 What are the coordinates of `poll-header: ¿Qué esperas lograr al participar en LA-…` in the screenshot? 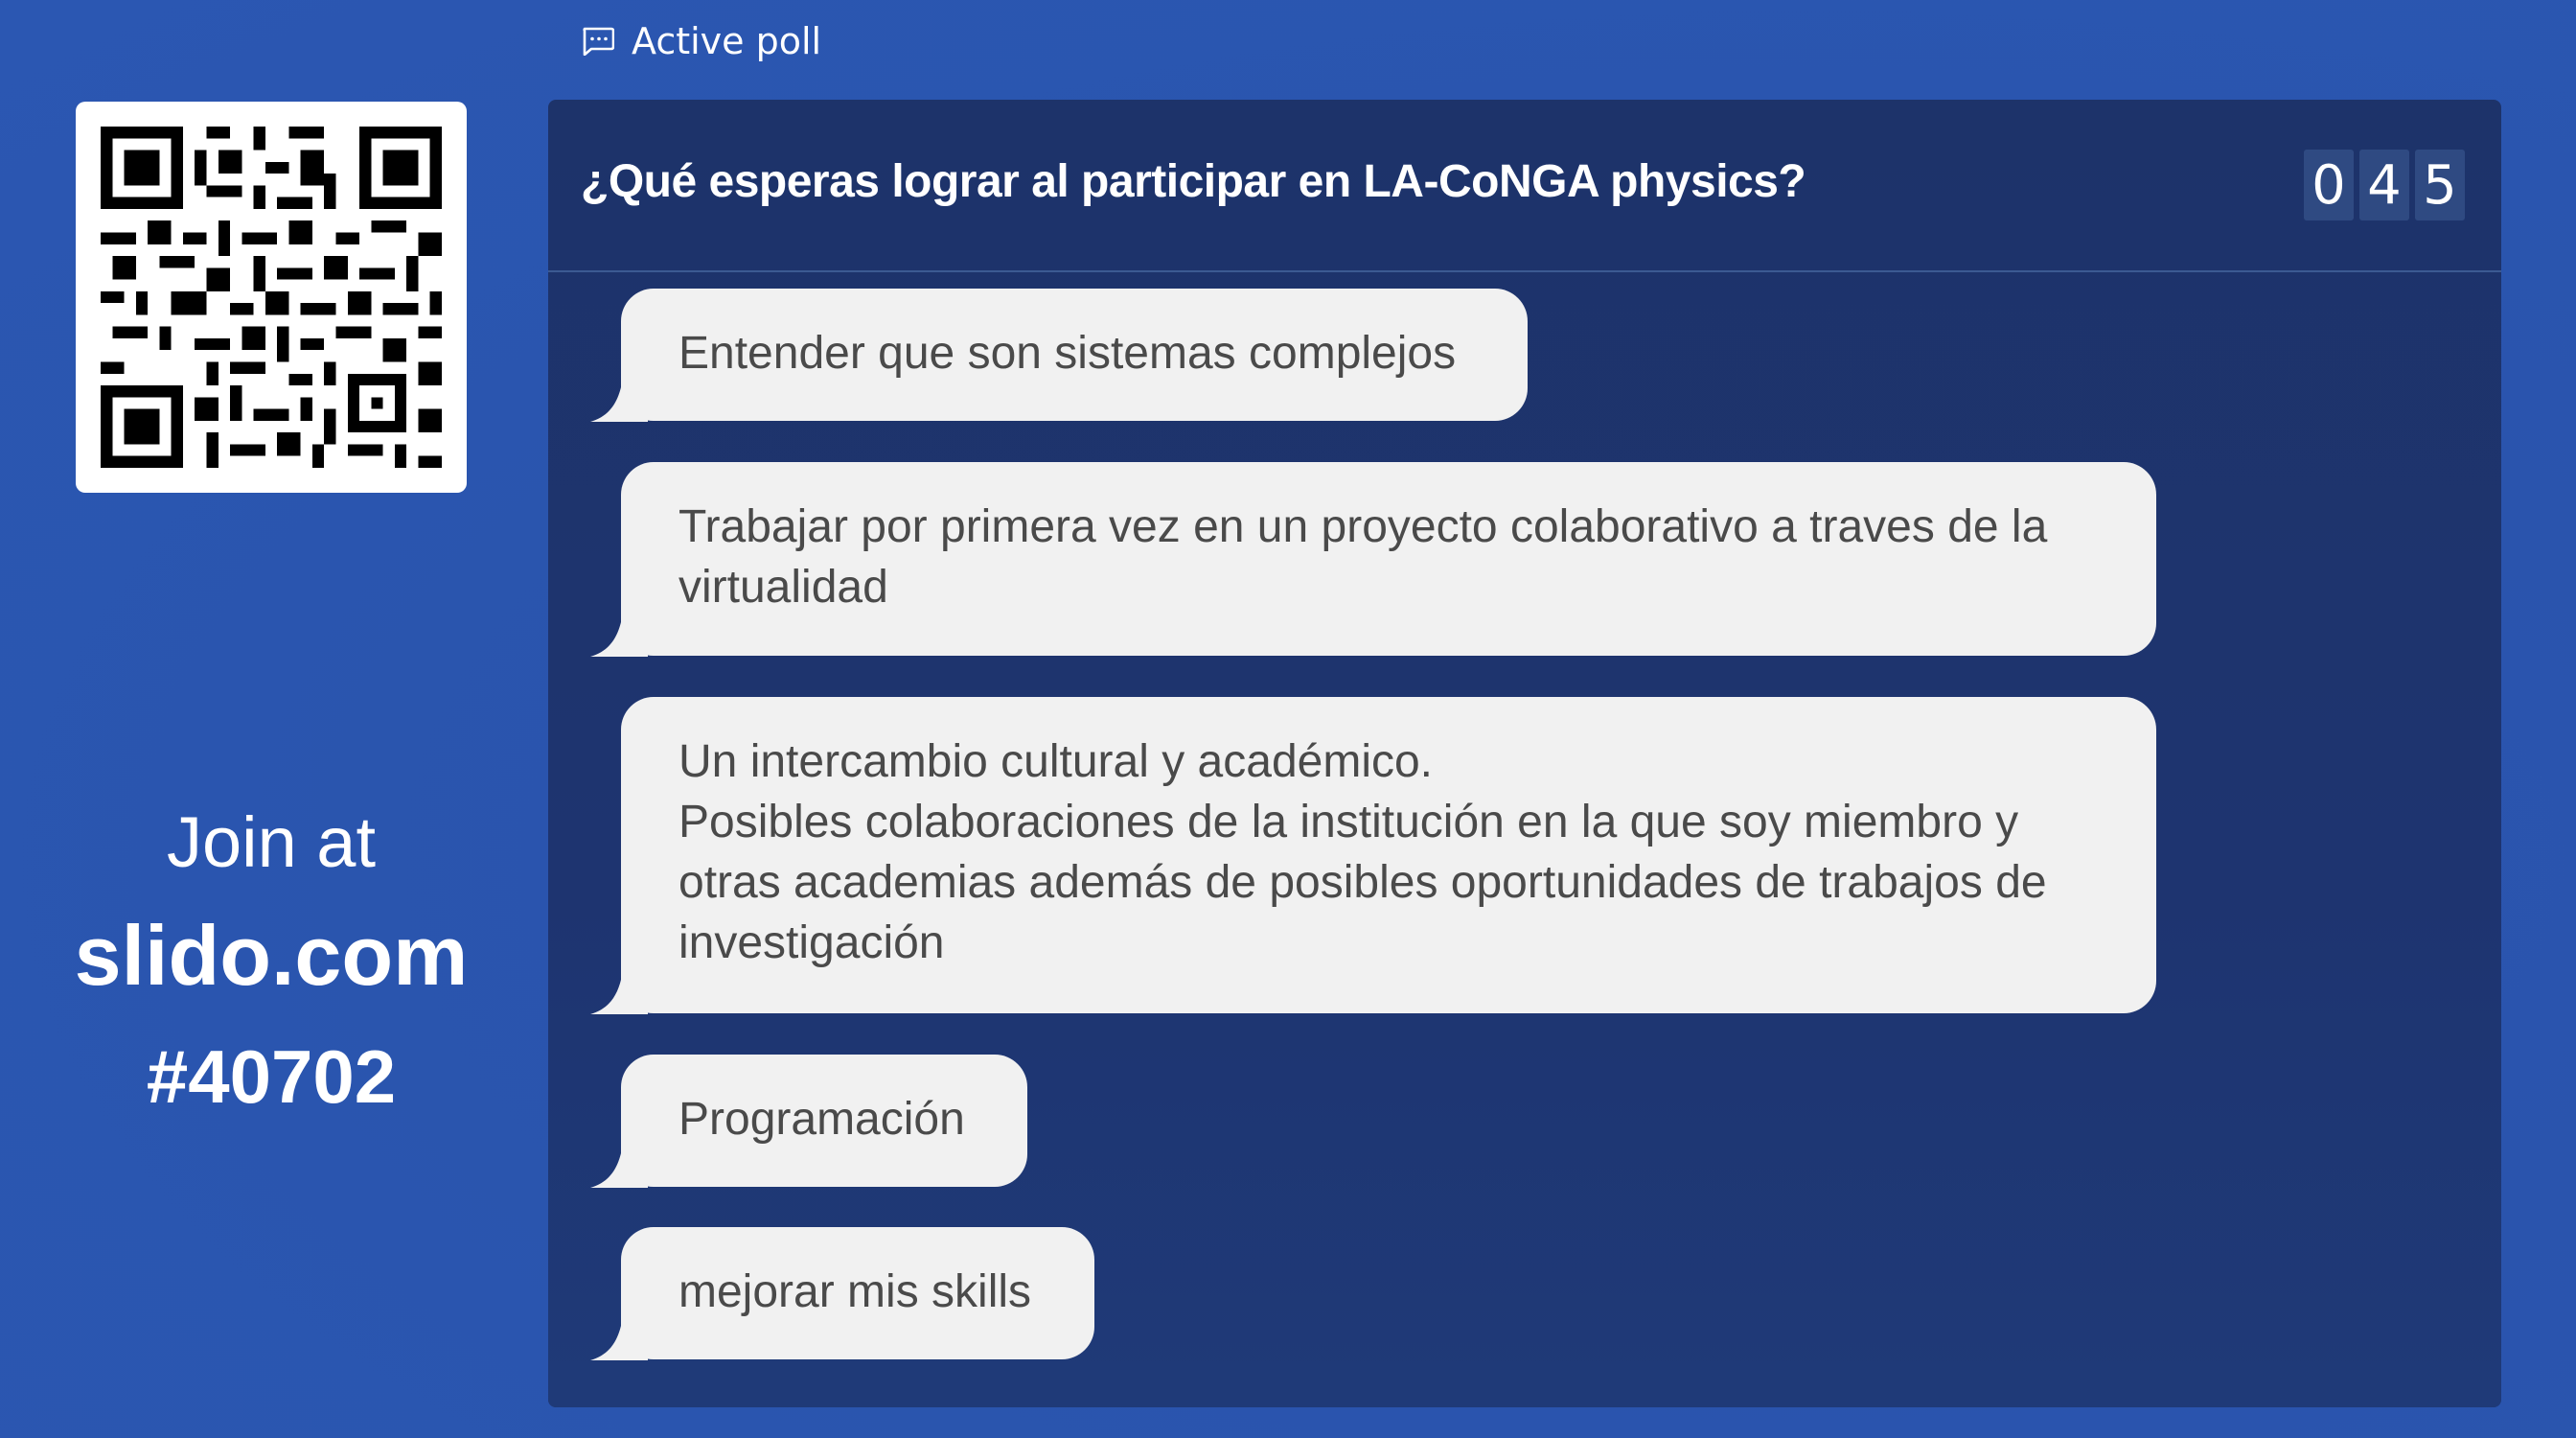 It's located at (1525, 186).